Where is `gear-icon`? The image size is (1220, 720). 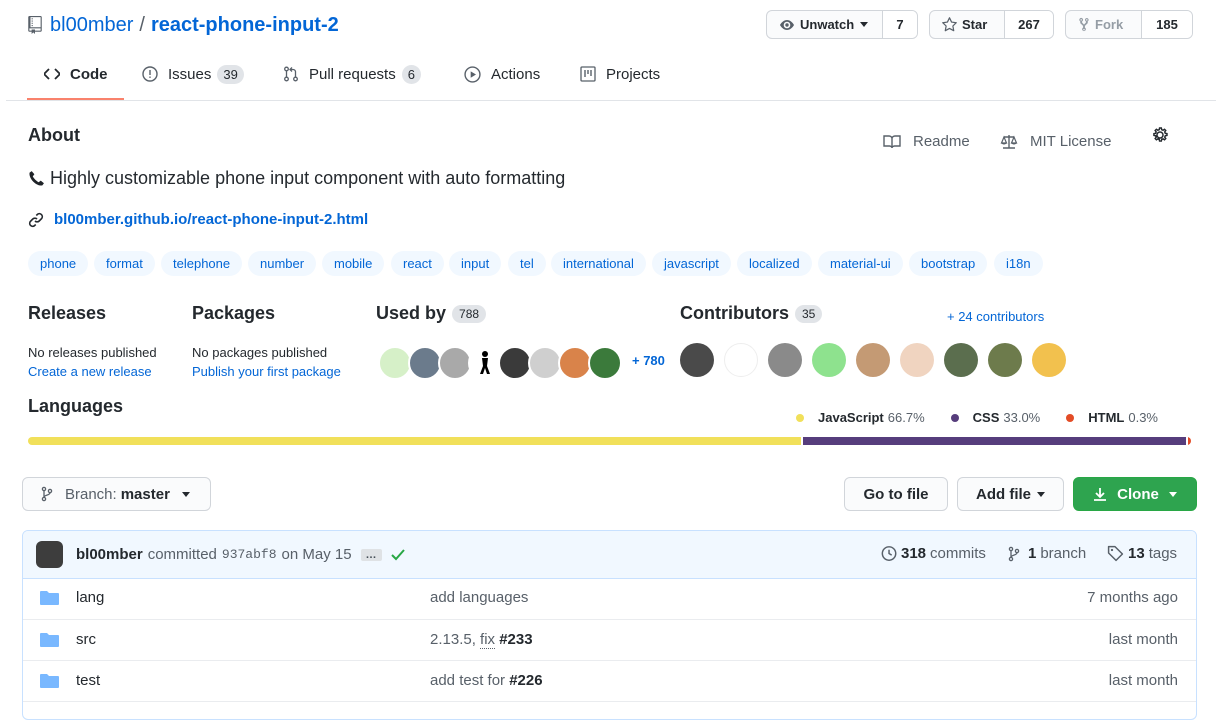 gear-icon is located at coordinates (1160, 135).